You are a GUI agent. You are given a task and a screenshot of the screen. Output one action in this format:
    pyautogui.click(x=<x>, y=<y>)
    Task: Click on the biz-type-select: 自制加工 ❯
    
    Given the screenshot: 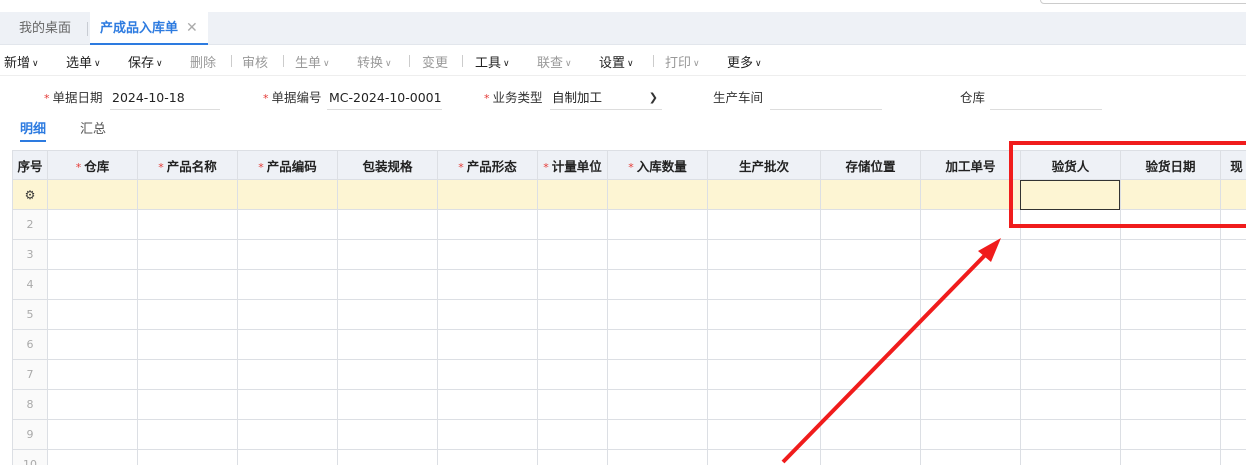 What is the action you would take?
    pyautogui.click(x=606, y=98)
    